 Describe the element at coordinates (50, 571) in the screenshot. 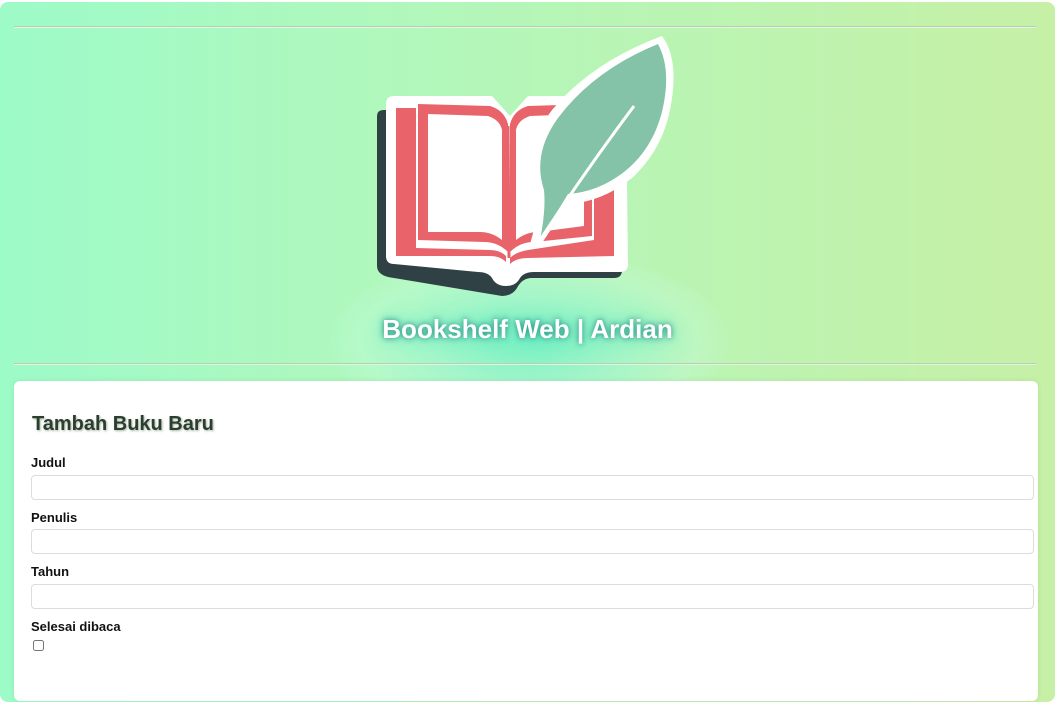

I see `year-field-label: Tahun` at that location.